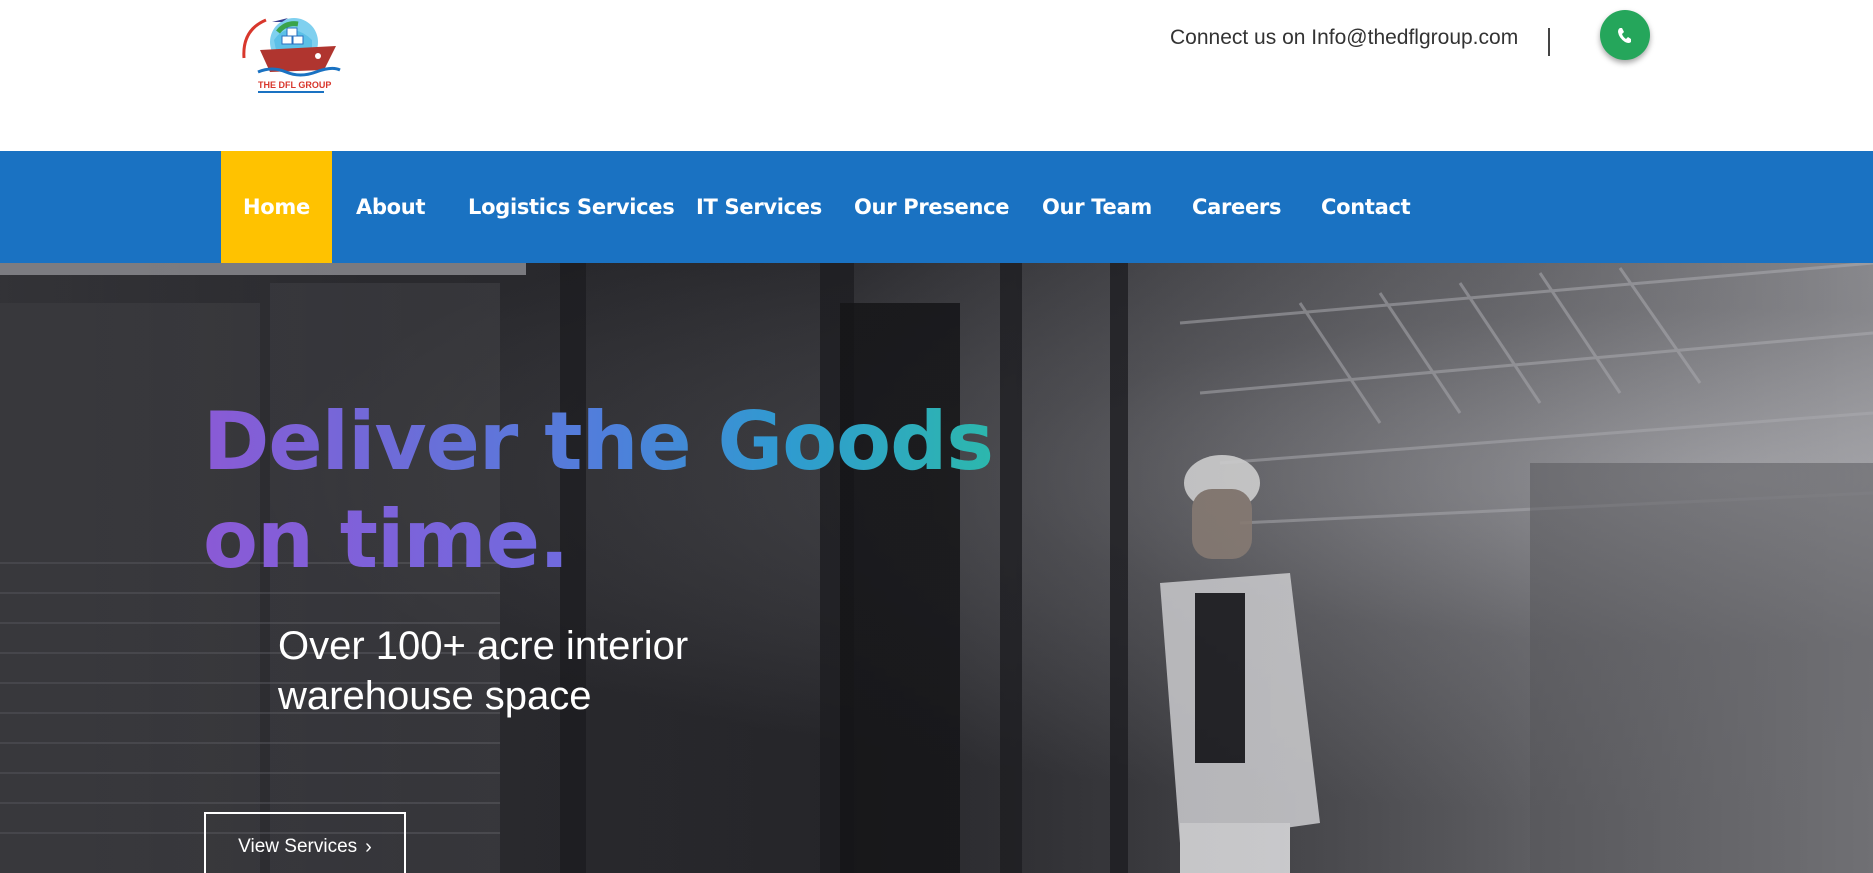  What do you see at coordinates (653, 540) in the screenshot?
I see `headline-line-2: on time.` at bounding box center [653, 540].